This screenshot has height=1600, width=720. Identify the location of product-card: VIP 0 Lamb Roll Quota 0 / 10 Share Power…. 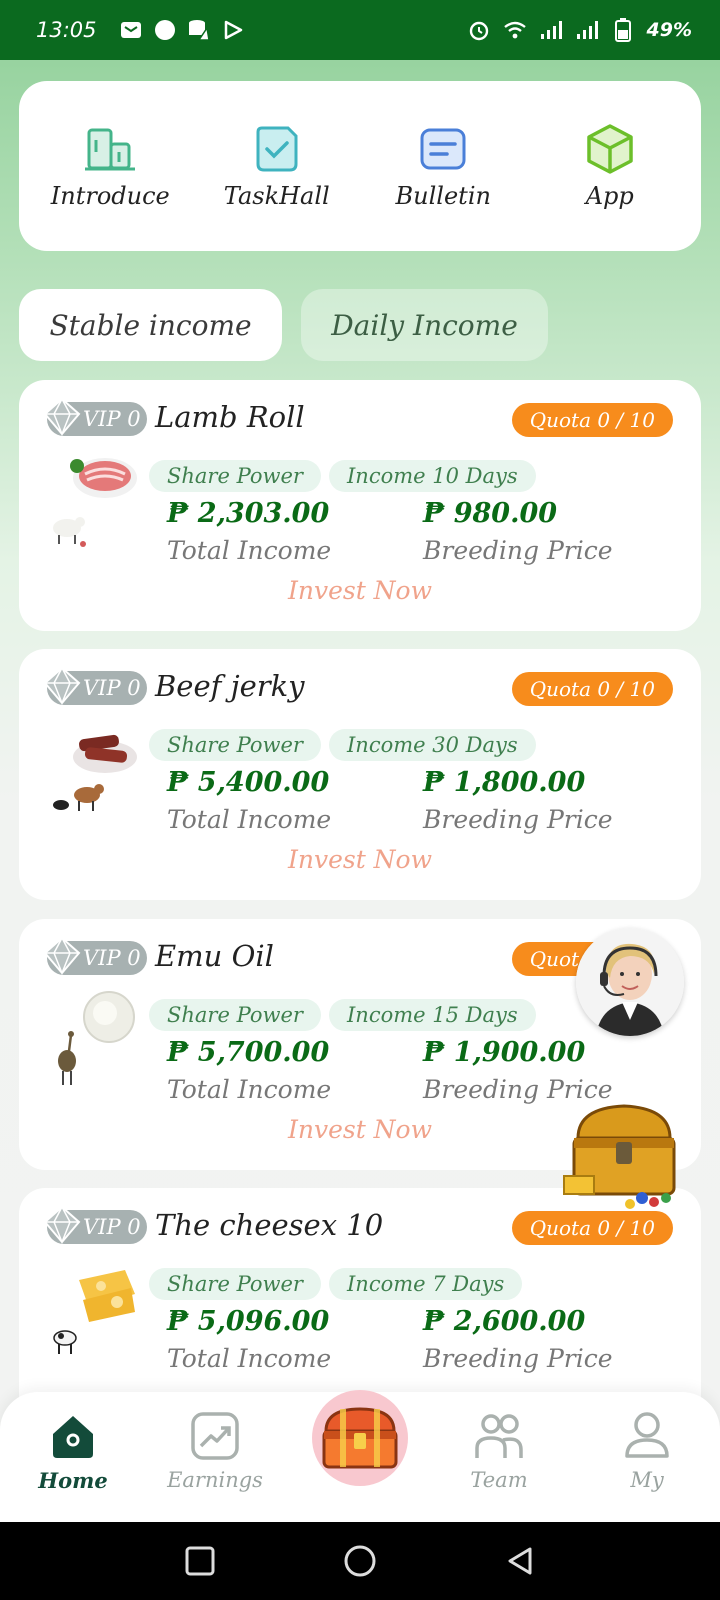
(360, 505).